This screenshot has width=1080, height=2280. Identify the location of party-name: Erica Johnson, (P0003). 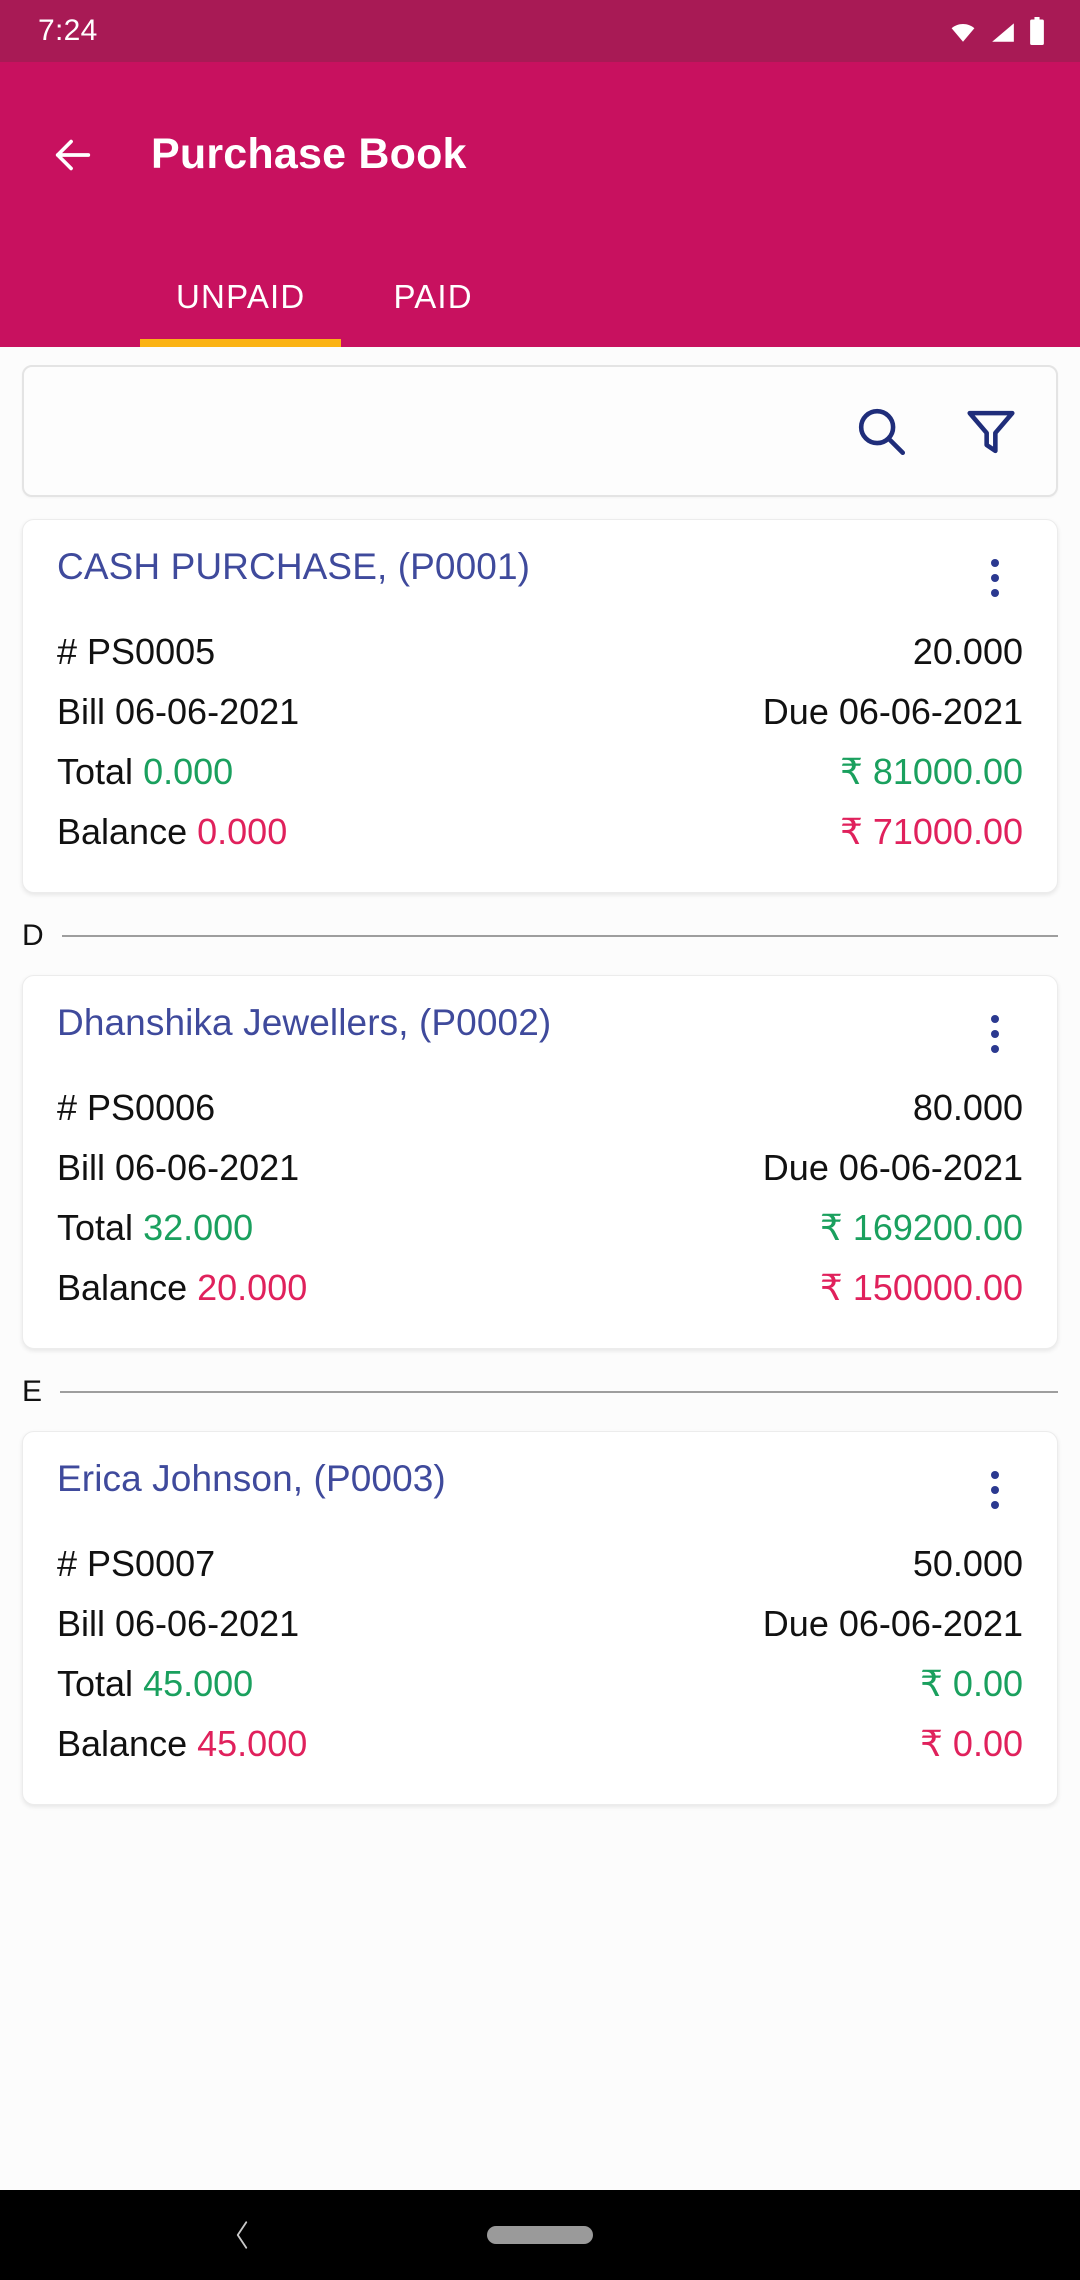
(251, 1478).